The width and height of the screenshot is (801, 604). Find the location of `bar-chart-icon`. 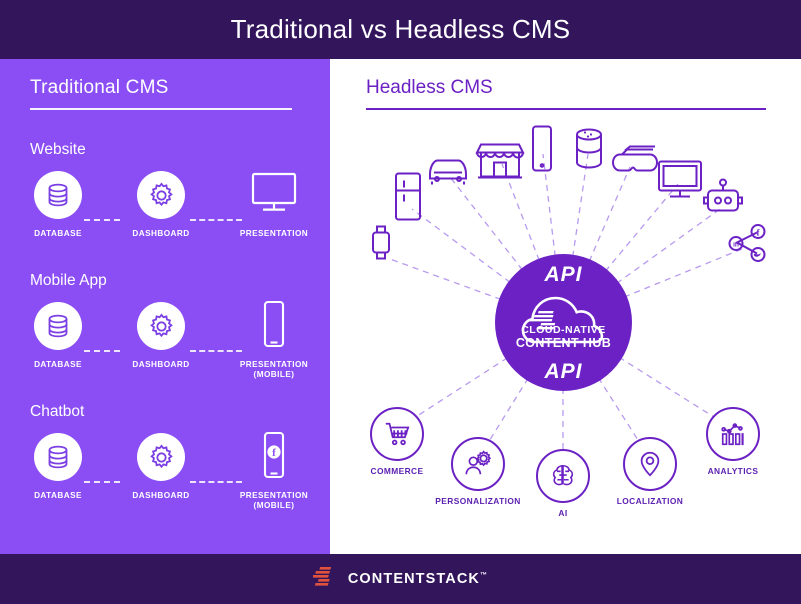

bar-chart-icon is located at coordinates (733, 434).